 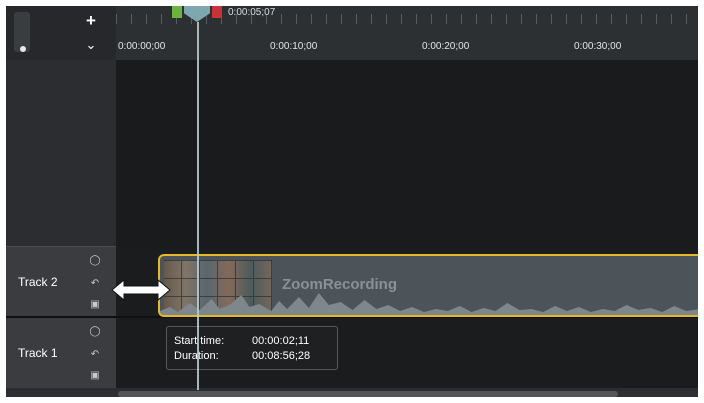 I want to click on track-header-track-2: Track 2 ◯ ↶ ▣, so click(x=61, y=281).